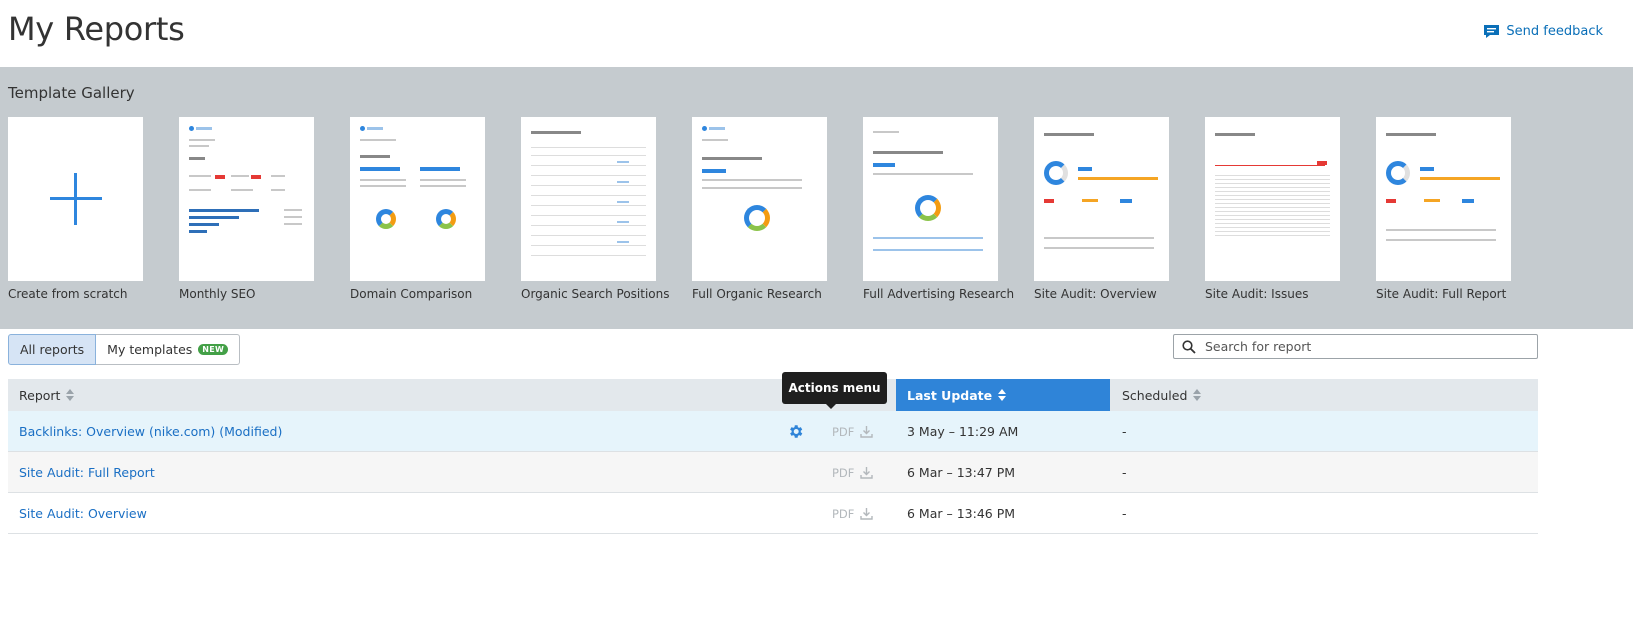 The height and width of the screenshot is (621, 1633). I want to click on tab-my-templates-label: My templates, so click(150, 349).